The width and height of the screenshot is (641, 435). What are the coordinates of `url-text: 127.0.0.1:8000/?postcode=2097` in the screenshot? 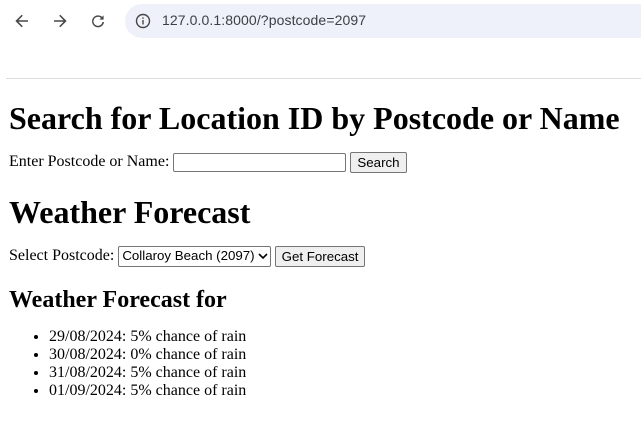 It's located at (264, 20).